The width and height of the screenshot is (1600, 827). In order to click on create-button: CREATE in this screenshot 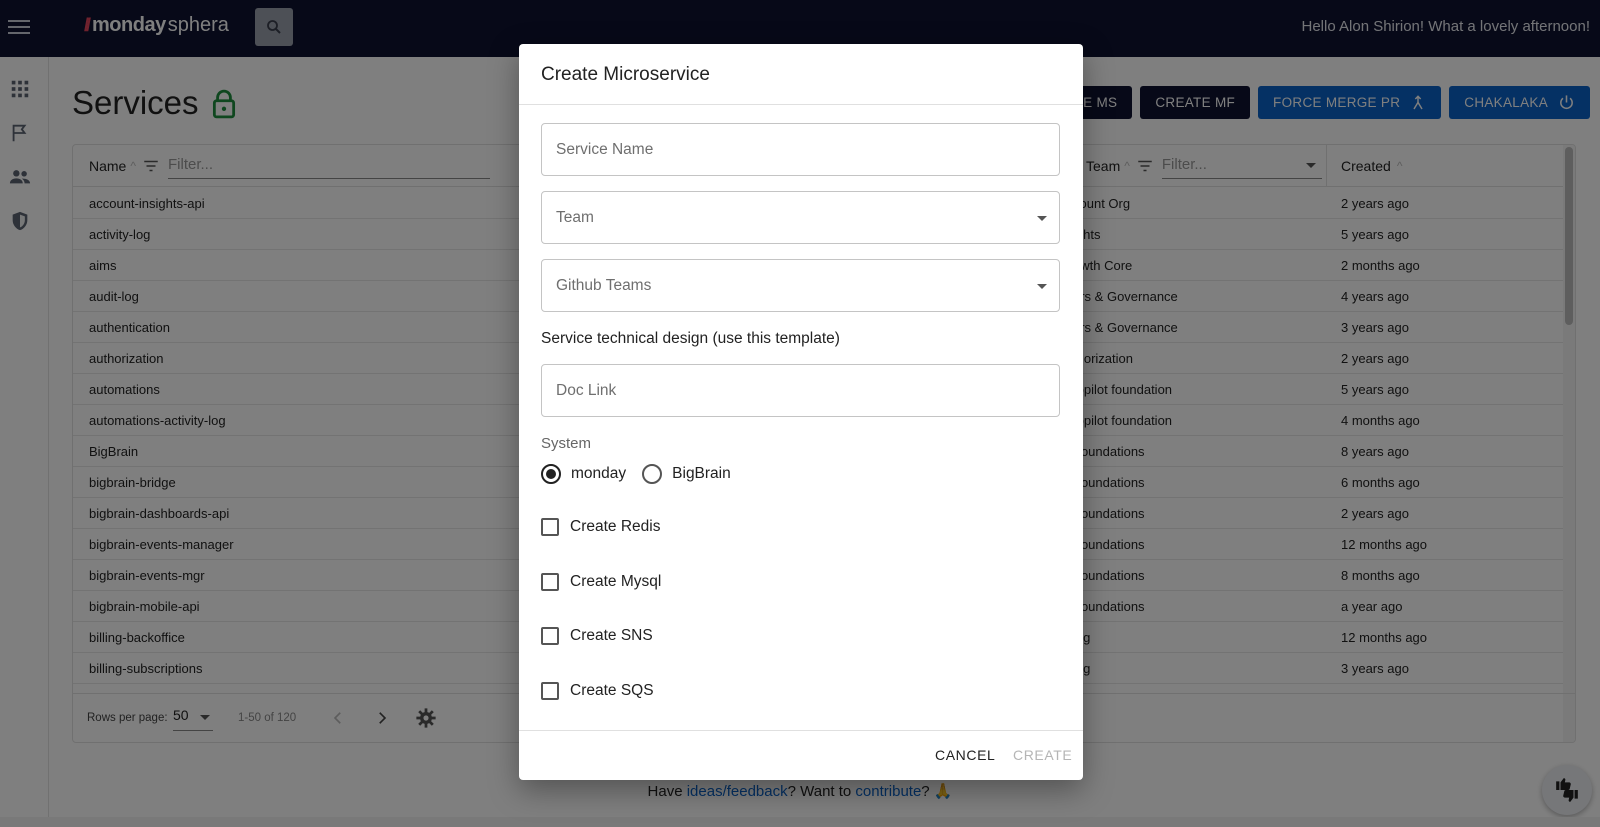, I will do `click(1042, 755)`.